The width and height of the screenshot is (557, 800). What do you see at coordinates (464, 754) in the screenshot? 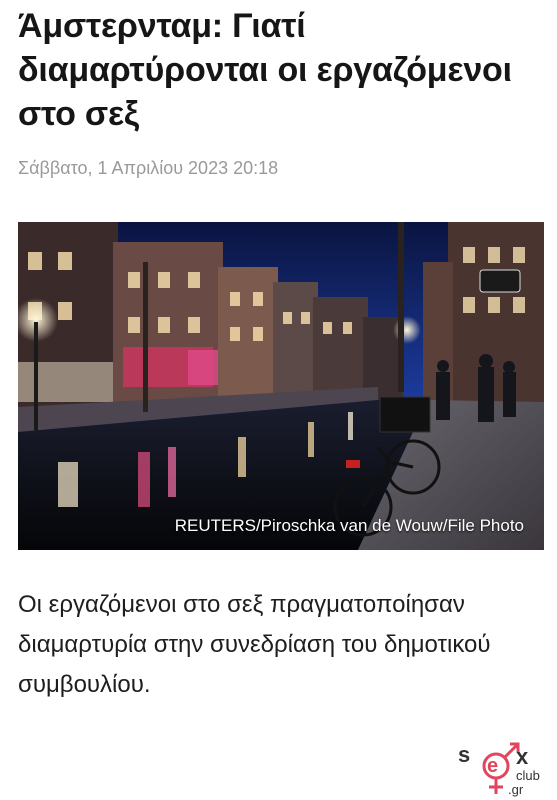
I see `svg-text: s` at bounding box center [464, 754].